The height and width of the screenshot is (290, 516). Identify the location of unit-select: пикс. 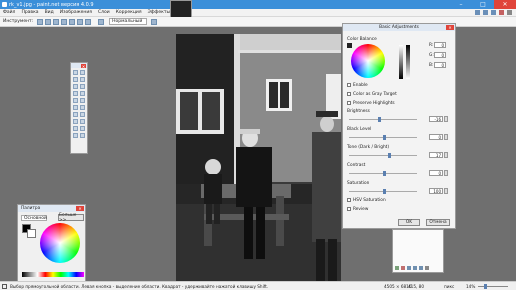
(449, 286).